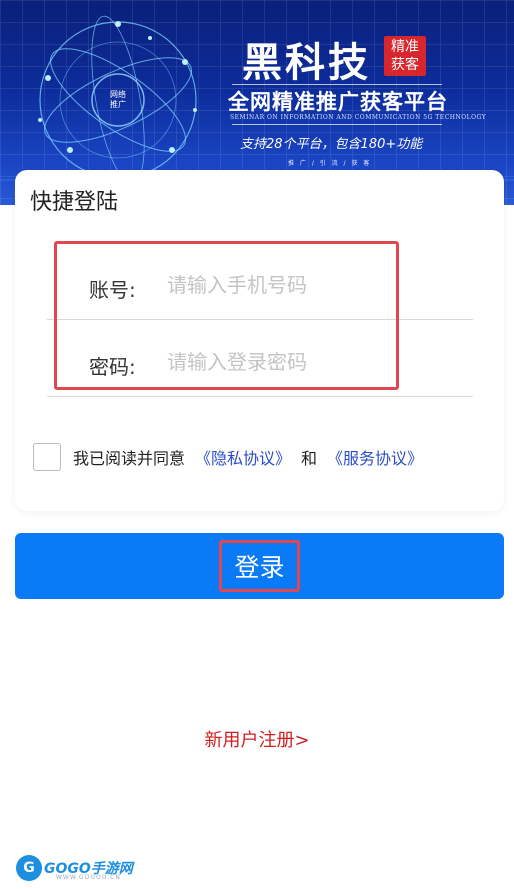  I want to click on brand-feature-text: 支持28个平台，包含180+功能, so click(331, 144).